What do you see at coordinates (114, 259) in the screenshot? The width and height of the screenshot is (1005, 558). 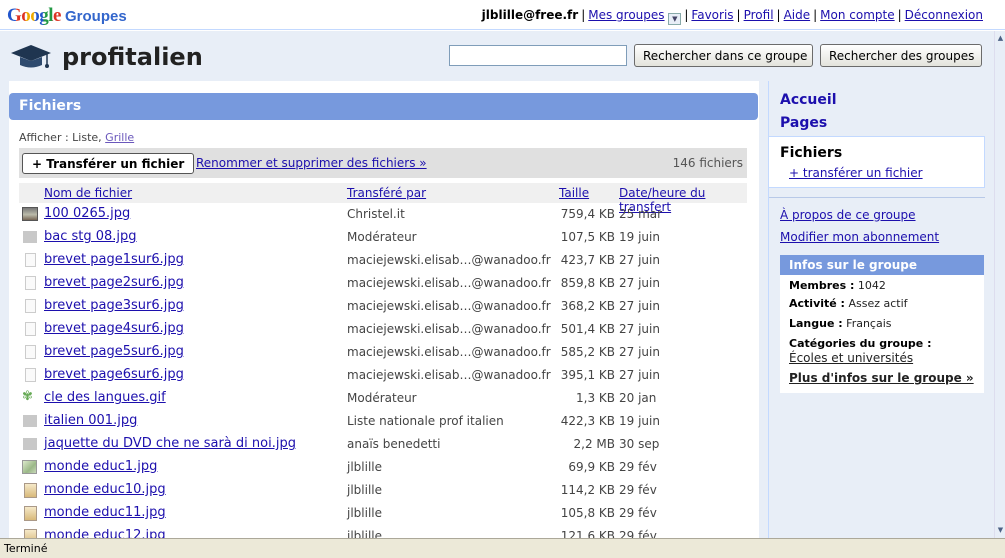 I see `file-name-link: brevet page1sur6.jpg` at bounding box center [114, 259].